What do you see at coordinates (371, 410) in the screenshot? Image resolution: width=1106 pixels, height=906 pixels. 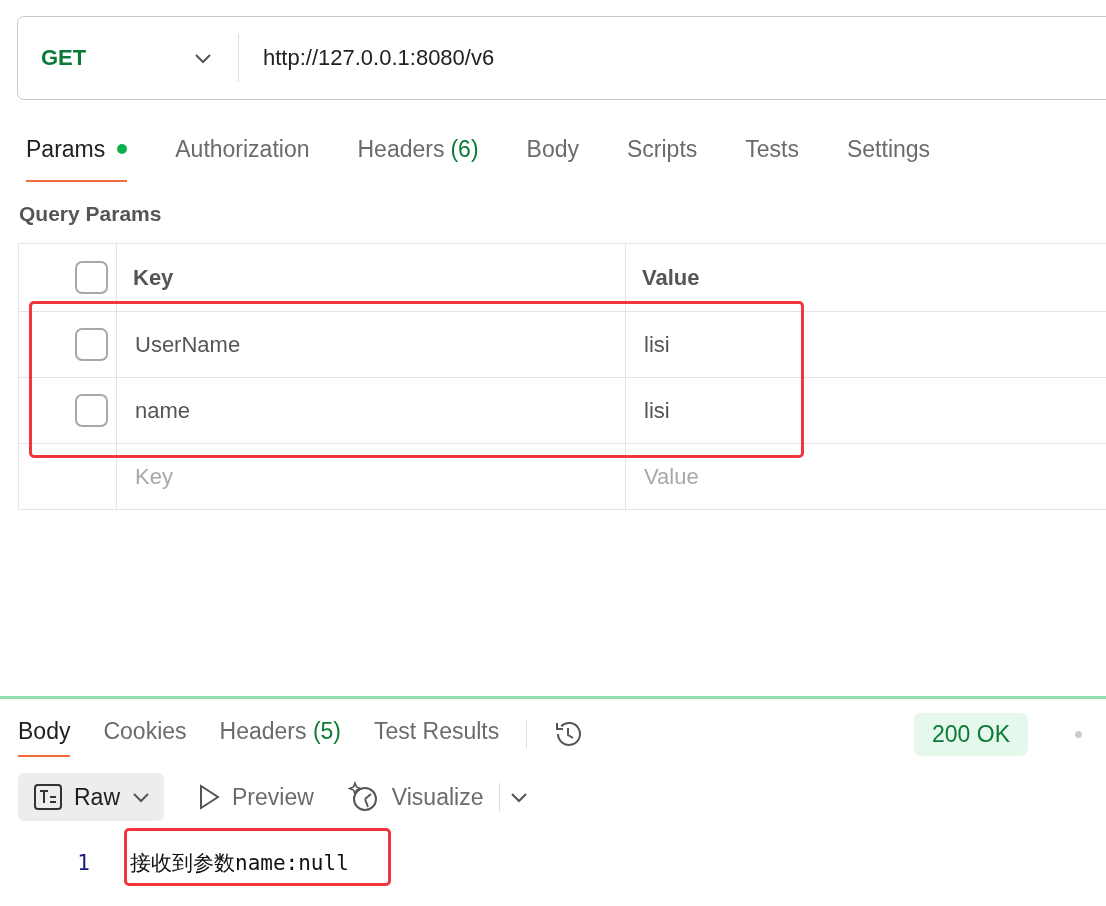 I see `key-cell: name` at bounding box center [371, 410].